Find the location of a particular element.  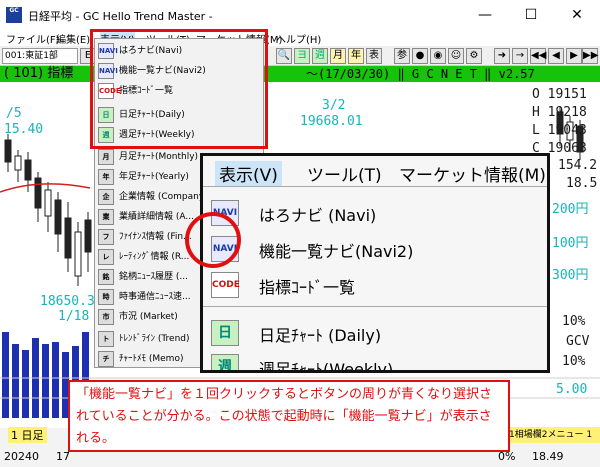

toolbar-weekly-icon: 週 is located at coordinates (320, 56).